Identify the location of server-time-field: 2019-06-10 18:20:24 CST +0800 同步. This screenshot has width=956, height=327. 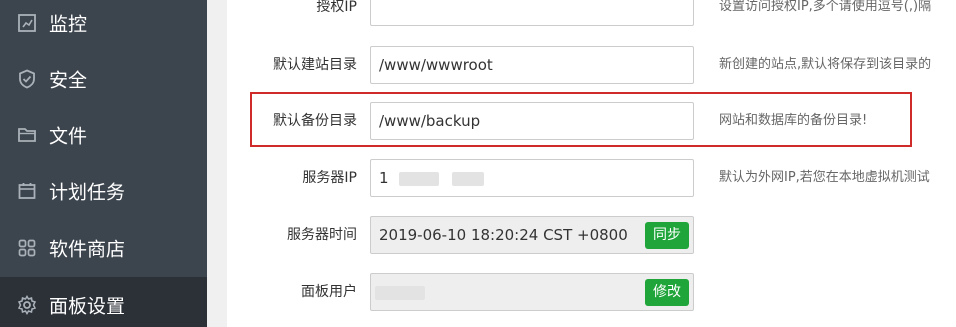
(532, 235).